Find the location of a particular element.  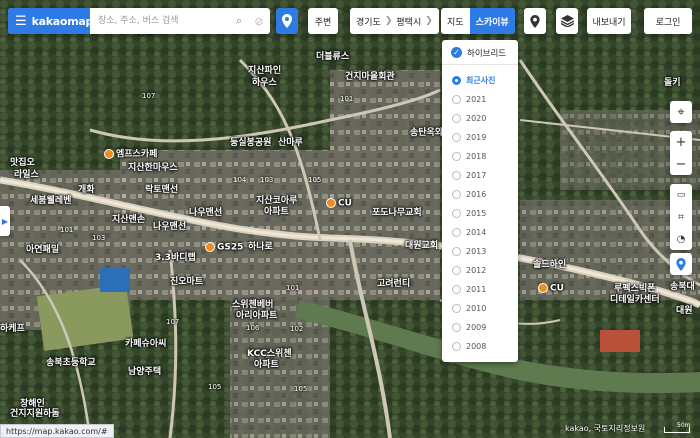

year-option: 2017 is located at coordinates (480, 175).